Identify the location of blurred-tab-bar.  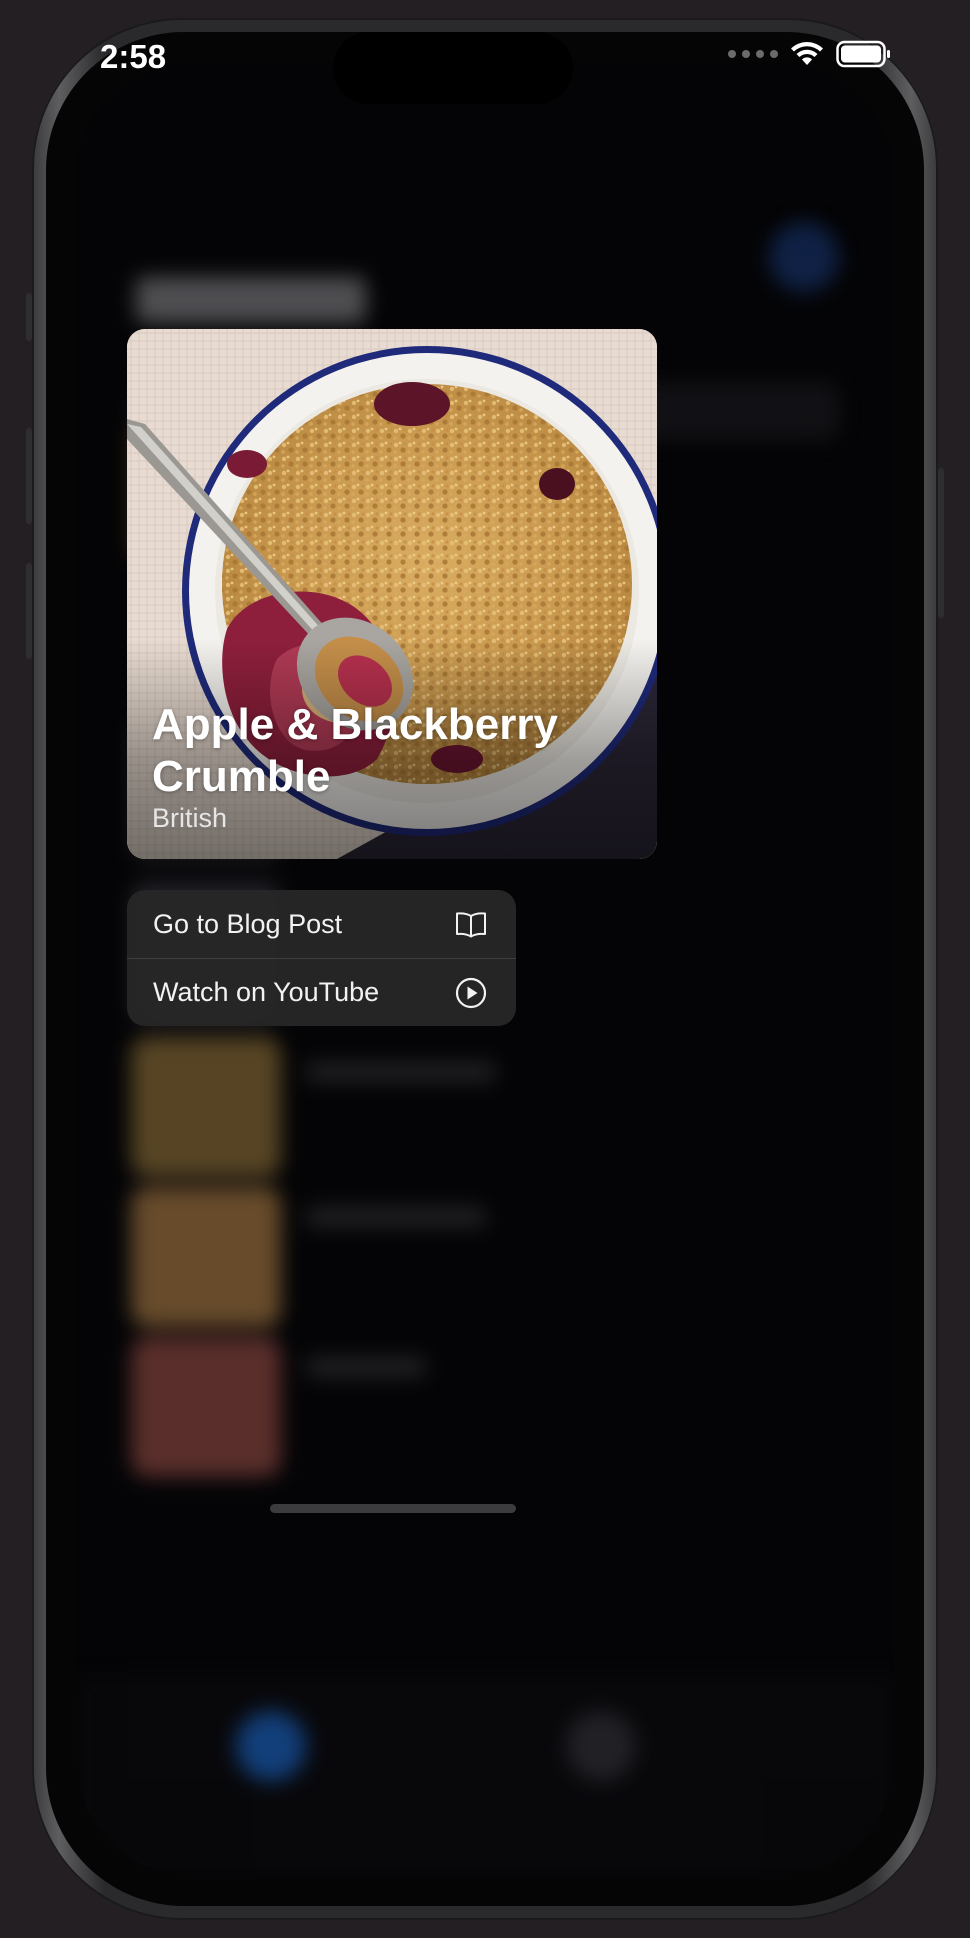
(485, 1776).